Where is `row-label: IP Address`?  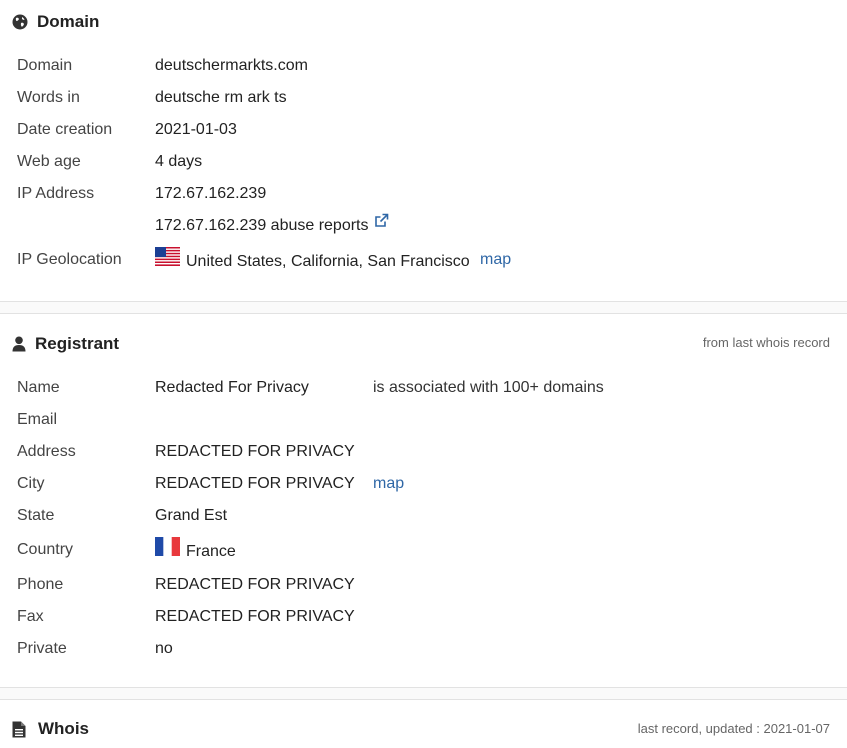
row-label: IP Address is located at coordinates (56, 193).